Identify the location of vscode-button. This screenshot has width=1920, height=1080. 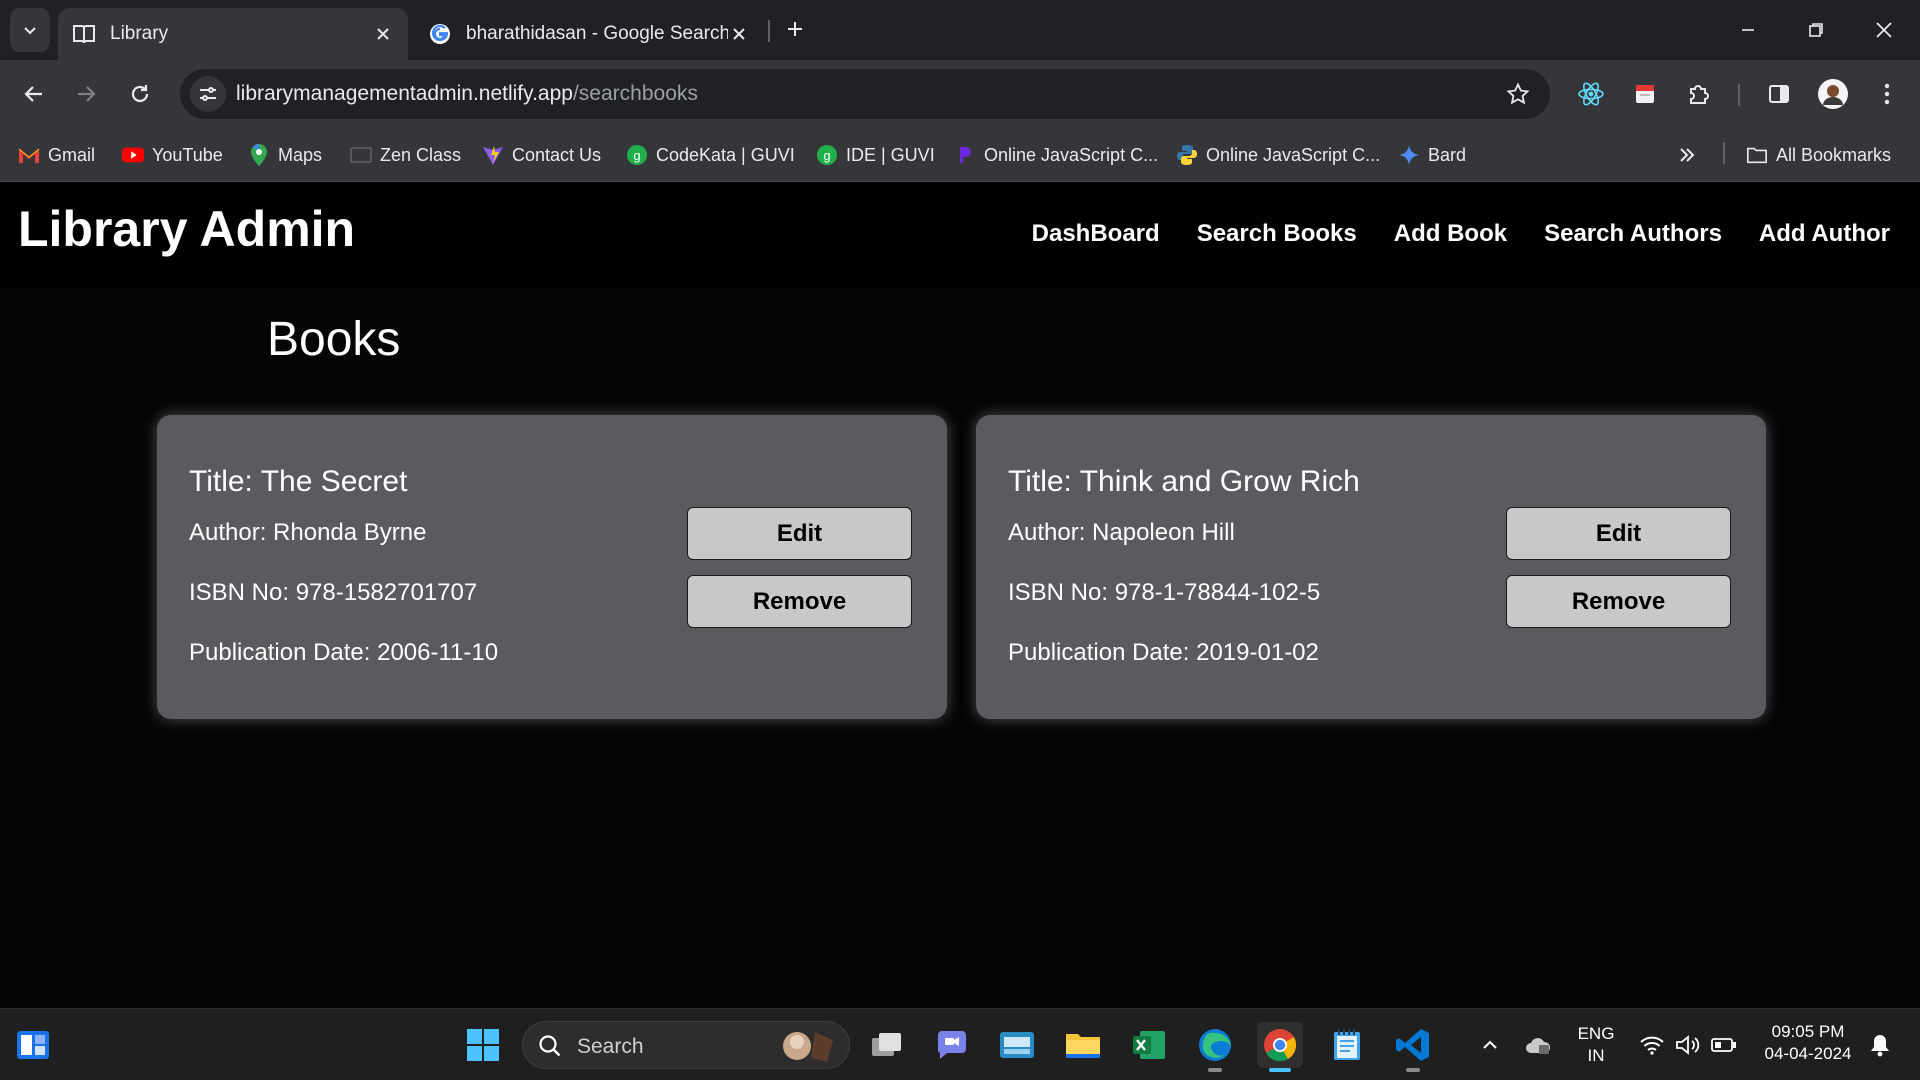
(1413, 1047).